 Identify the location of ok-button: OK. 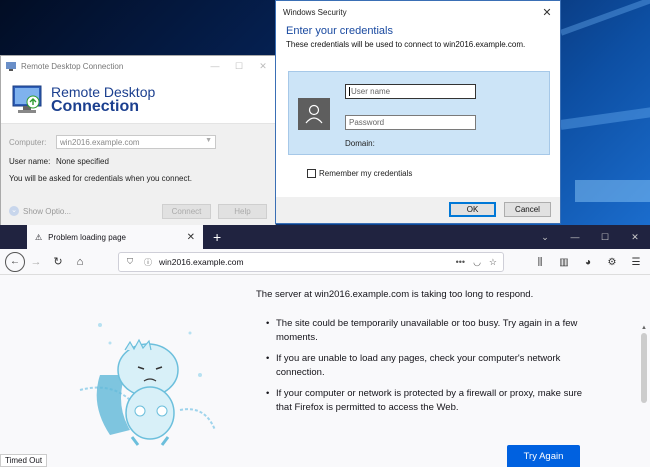
(472, 209).